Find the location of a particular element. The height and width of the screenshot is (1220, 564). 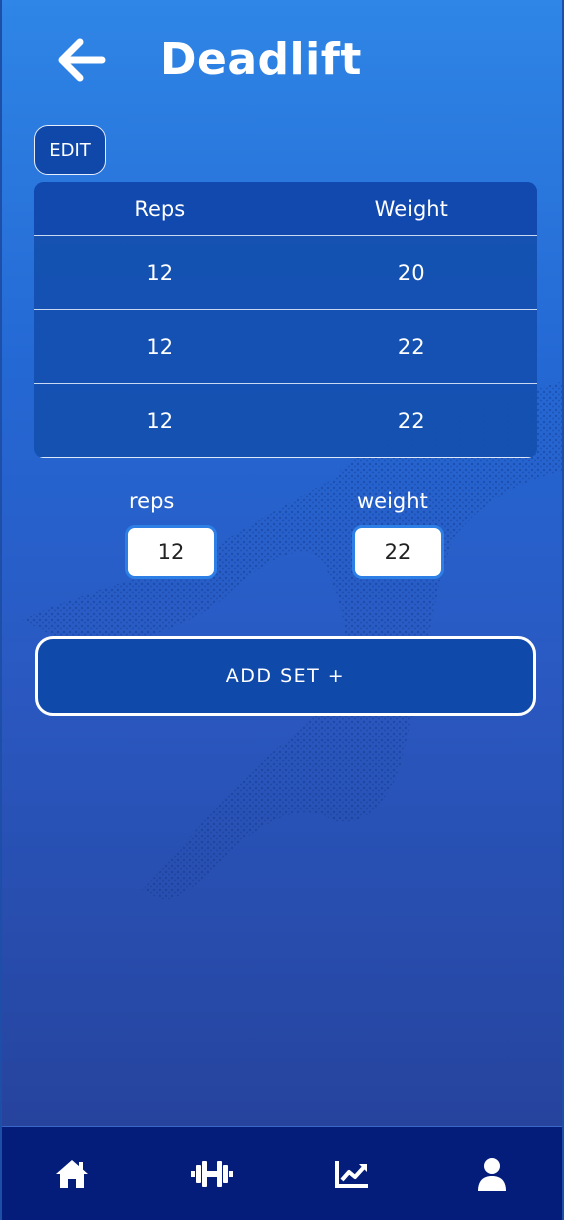

reps-label: reps is located at coordinates (152, 501).